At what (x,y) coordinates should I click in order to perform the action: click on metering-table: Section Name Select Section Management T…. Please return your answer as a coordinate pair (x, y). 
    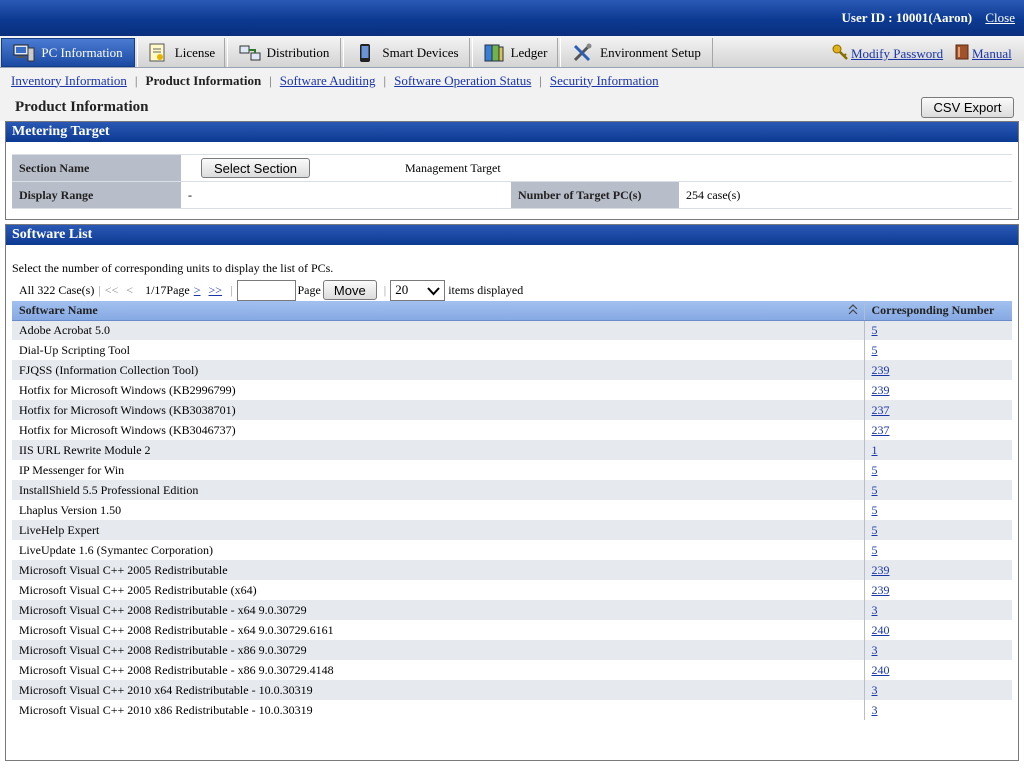
    Looking at the image, I should click on (512, 181).